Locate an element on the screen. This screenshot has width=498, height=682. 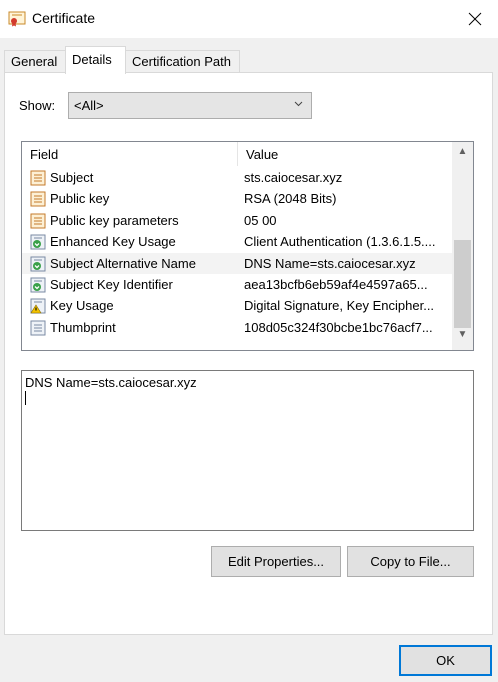
scroll-thumb is located at coordinates (462, 284).